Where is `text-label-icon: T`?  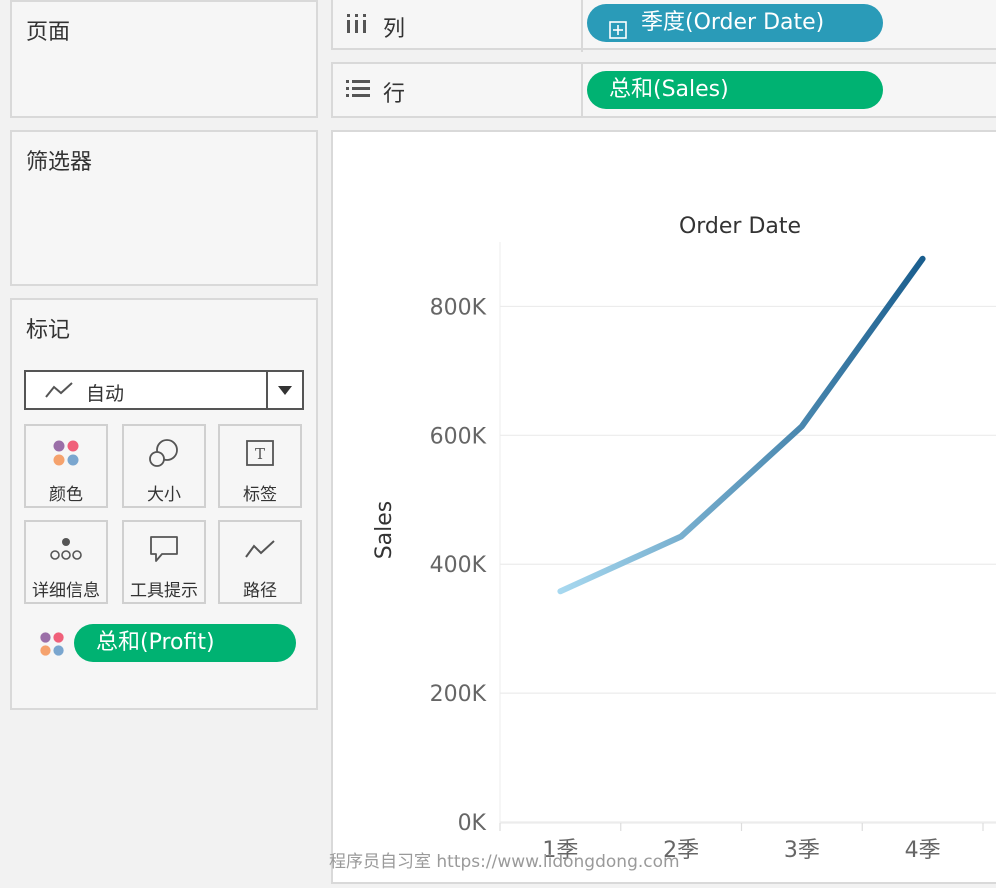 text-label-icon: T is located at coordinates (260, 453).